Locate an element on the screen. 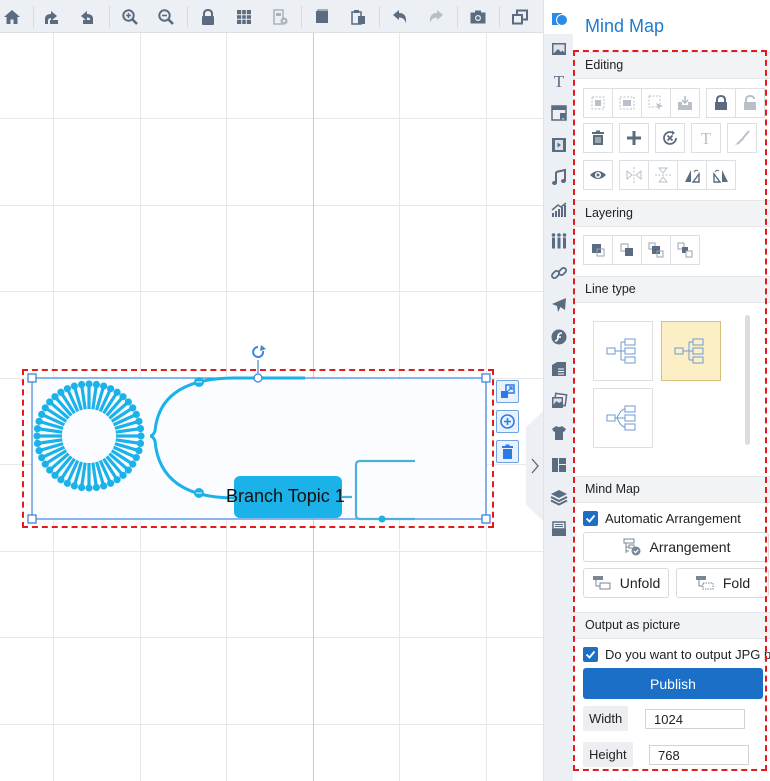 The width and height of the screenshot is (770, 781). redo-branch-icon is located at coordinates (51, 17).